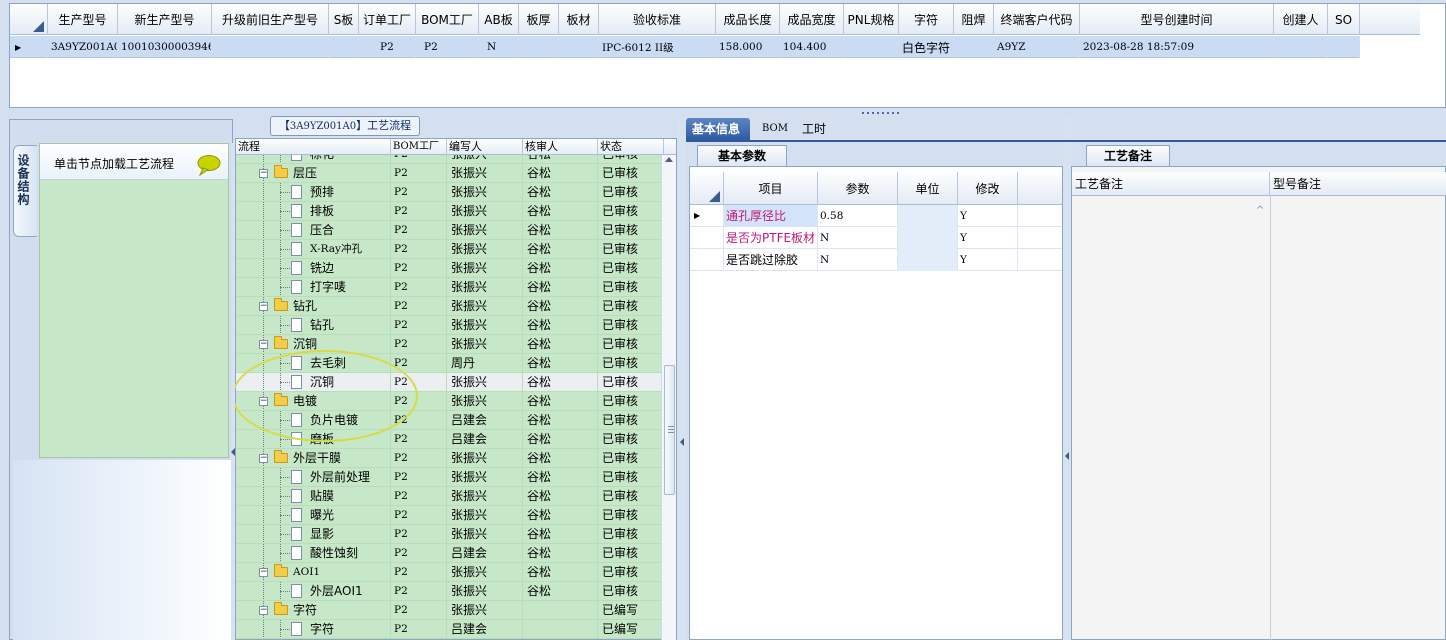  Describe the element at coordinates (83, 19) in the screenshot. I see `col-header: 生产型号` at that location.